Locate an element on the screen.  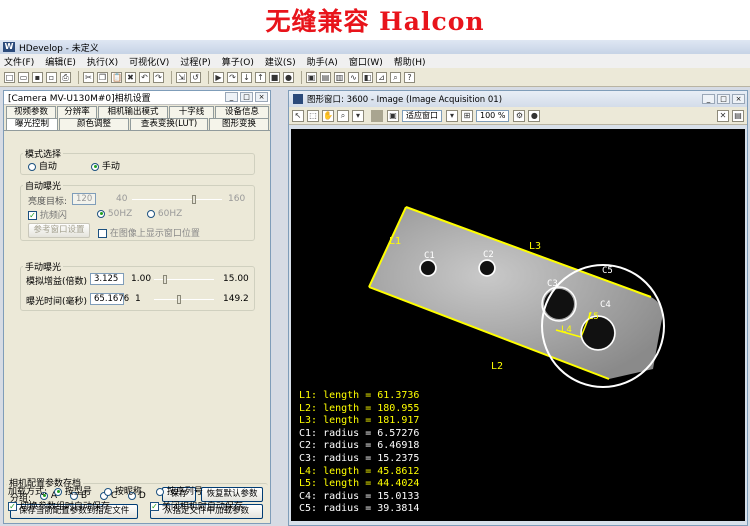
tab-output-mode: 相机输出模式 is located at coordinates (133, 112).